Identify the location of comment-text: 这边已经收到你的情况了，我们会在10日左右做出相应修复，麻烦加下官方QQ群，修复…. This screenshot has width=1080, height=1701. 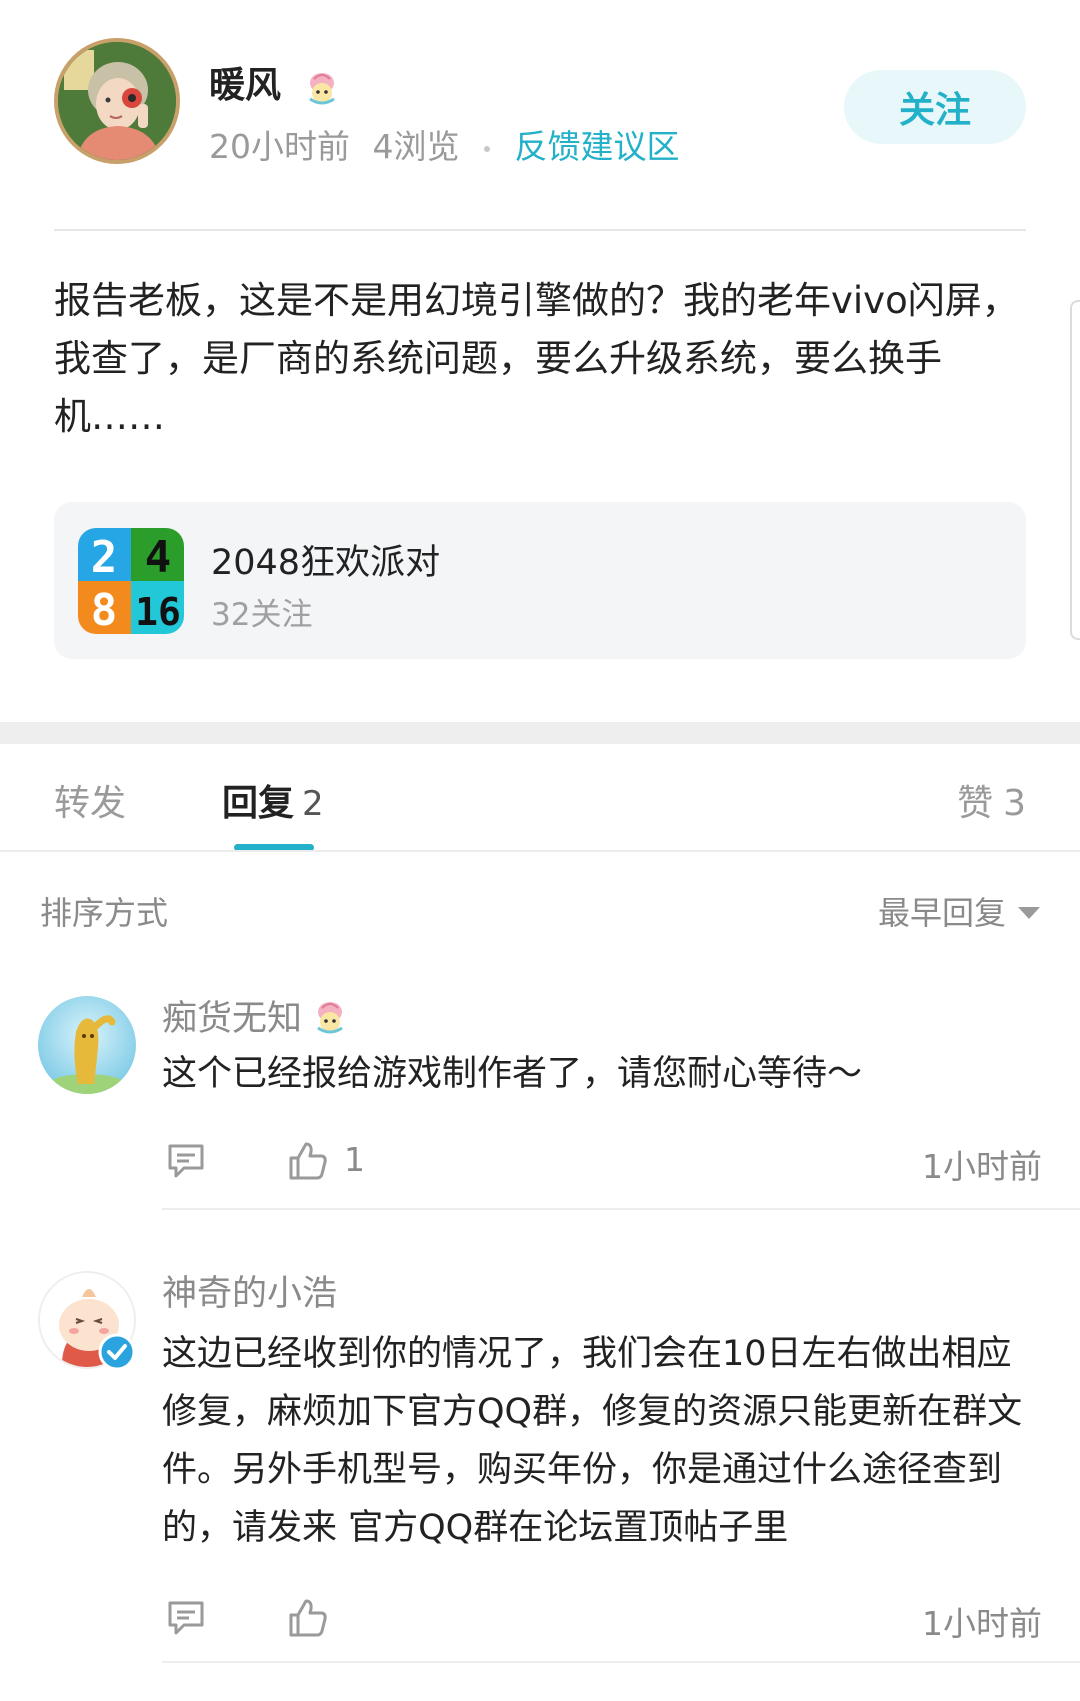
(592, 1441).